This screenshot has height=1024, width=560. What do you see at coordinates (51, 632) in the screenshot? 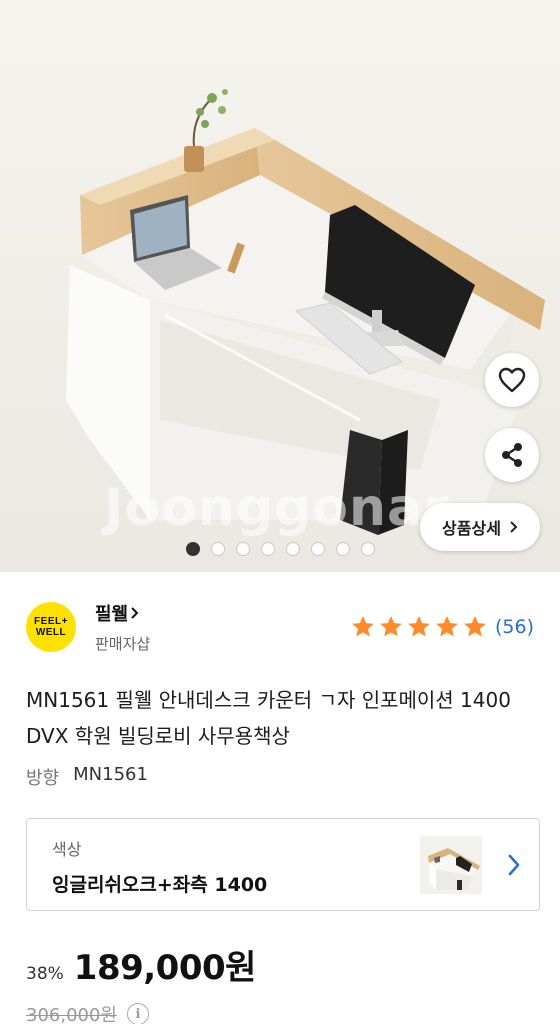
I see `seller-logo-text: WELL` at bounding box center [51, 632].